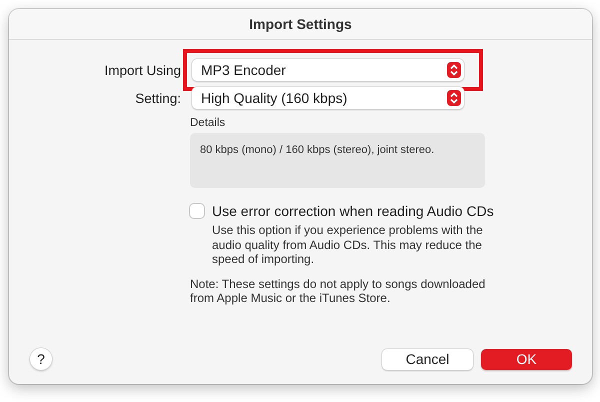 The image size is (600, 402). What do you see at coordinates (328, 98) in the screenshot?
I see `popup-menu: High Quality (160 kbps)` at bounding box center [328, 98].